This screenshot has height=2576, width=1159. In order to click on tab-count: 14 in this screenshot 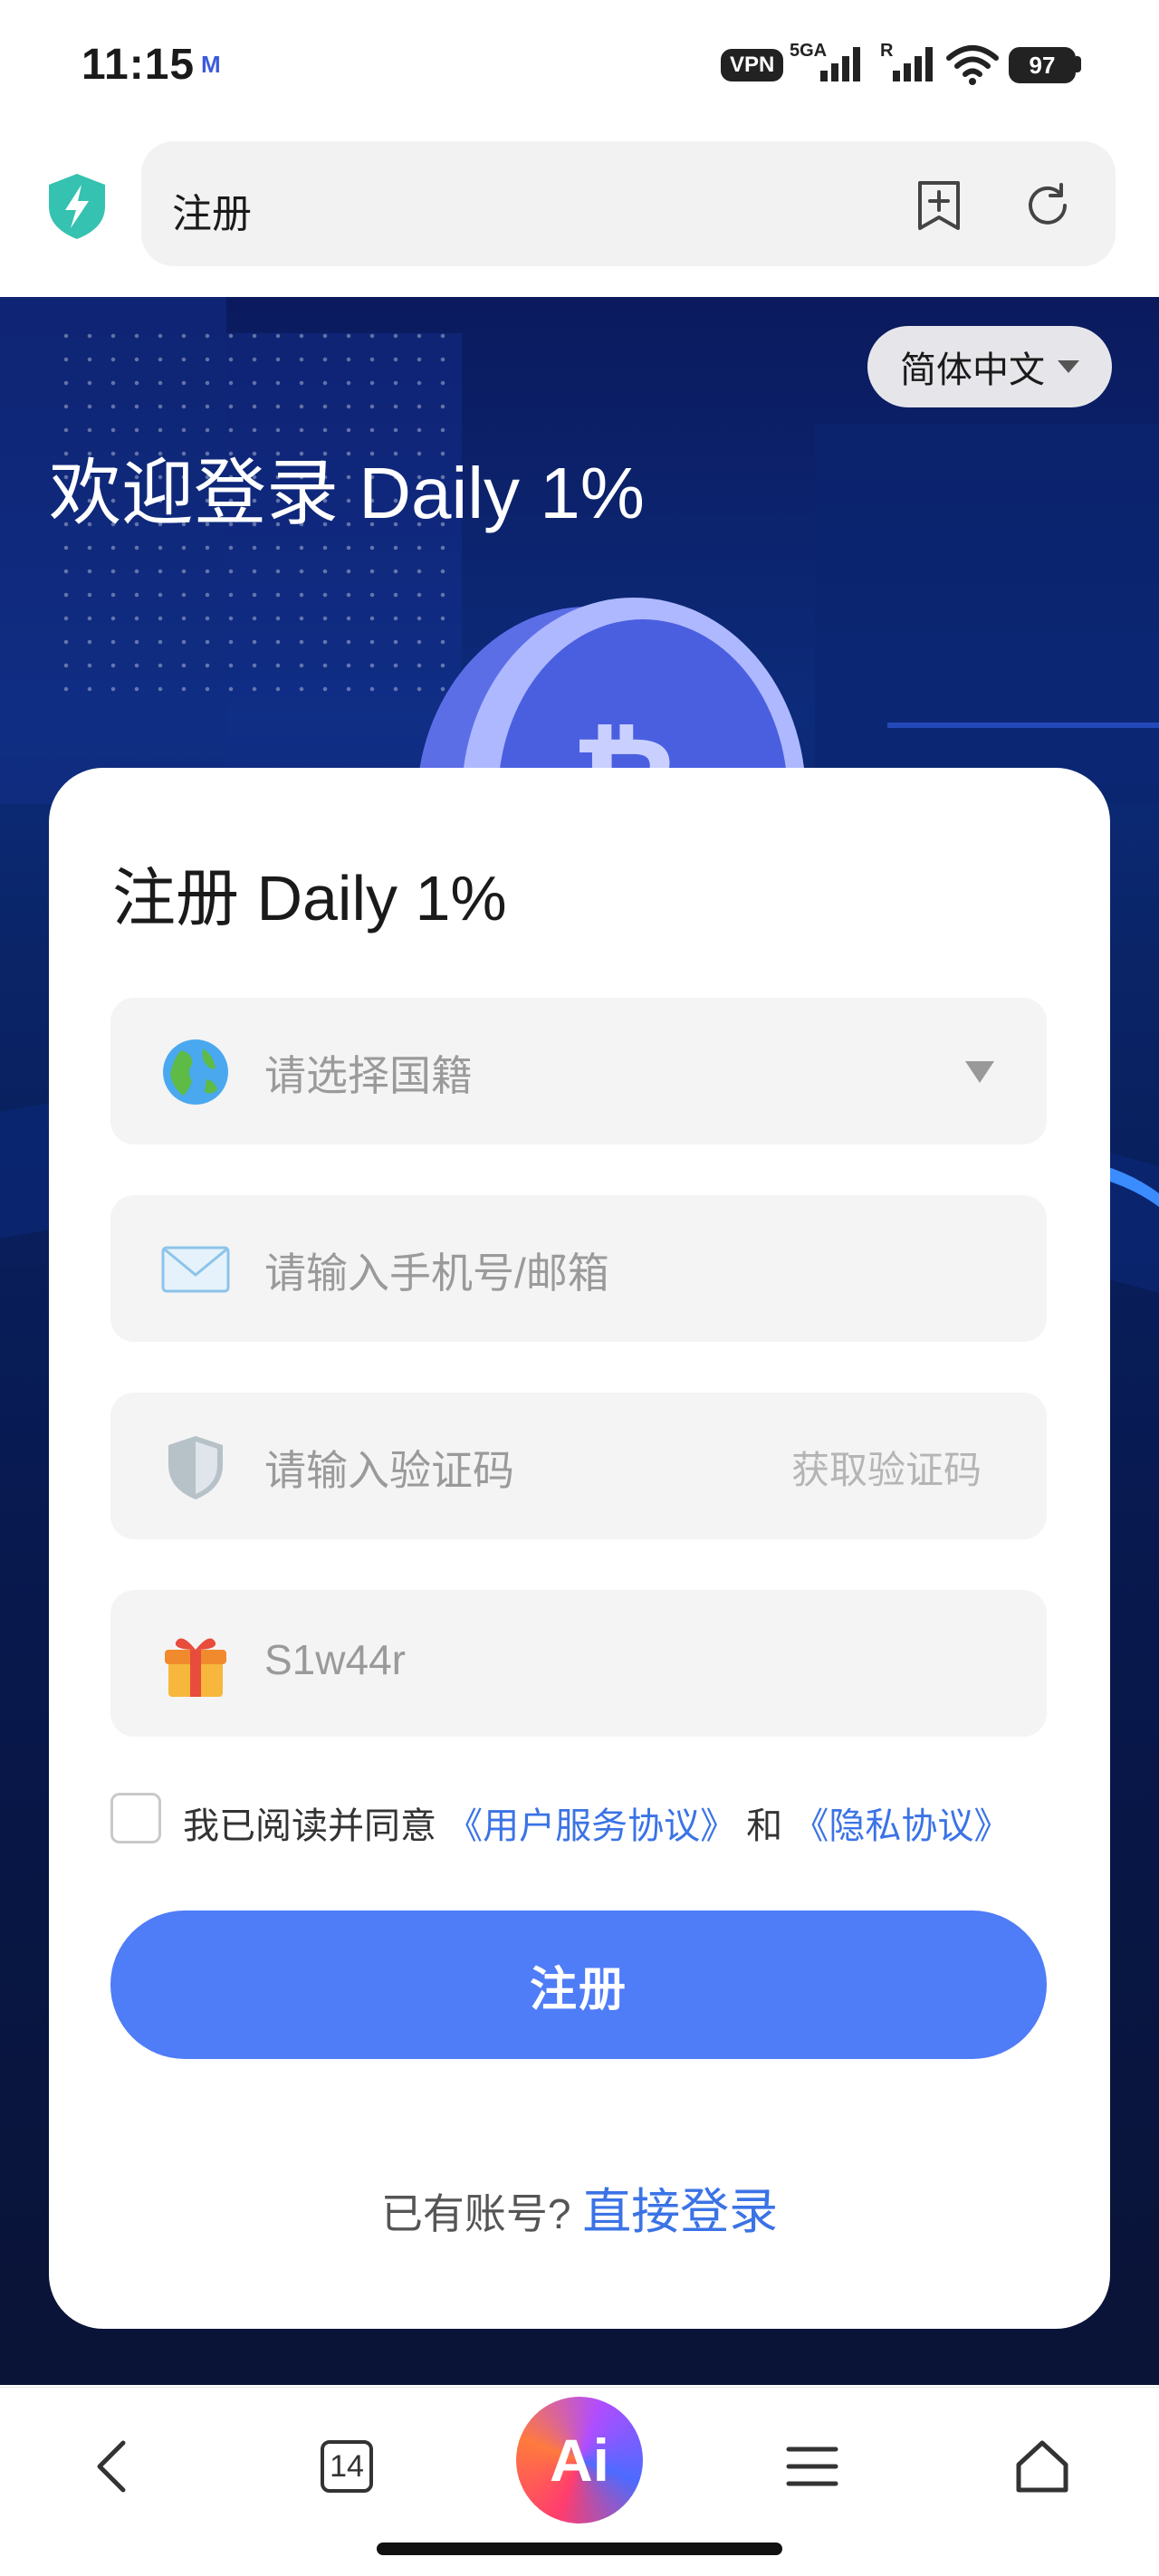, I will do `click(347, 2466)`.